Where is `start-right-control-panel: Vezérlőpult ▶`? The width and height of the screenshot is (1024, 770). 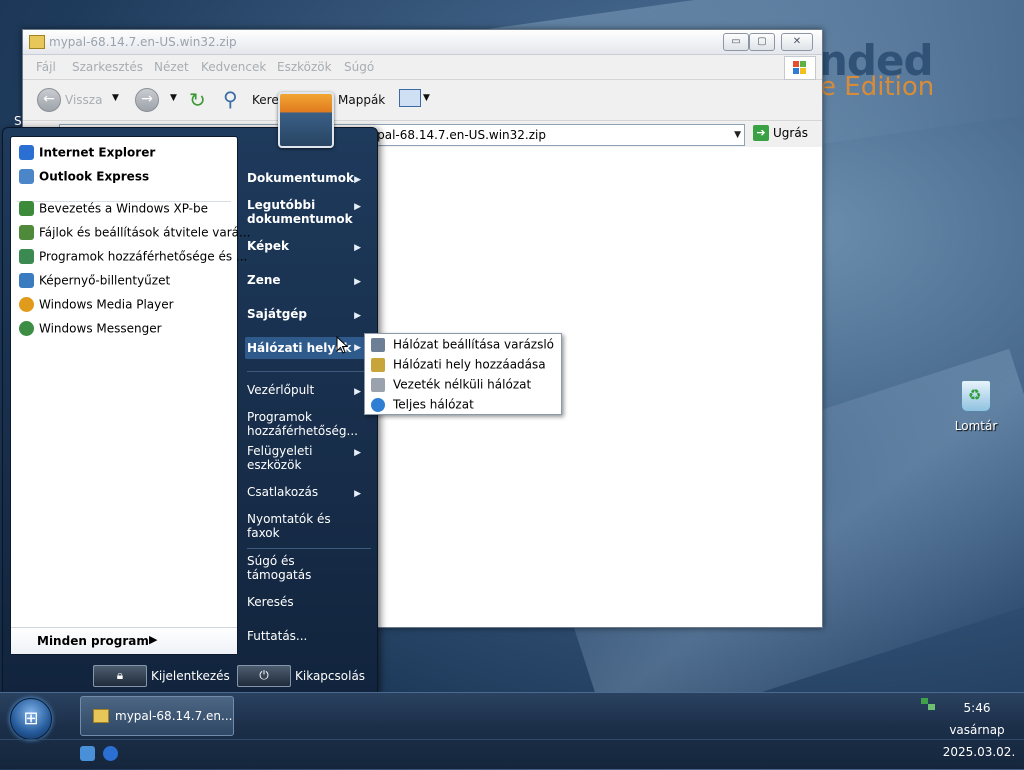 start-right-control-panel: Vezérlőpult ▶ is located at coordinates (308, 390).